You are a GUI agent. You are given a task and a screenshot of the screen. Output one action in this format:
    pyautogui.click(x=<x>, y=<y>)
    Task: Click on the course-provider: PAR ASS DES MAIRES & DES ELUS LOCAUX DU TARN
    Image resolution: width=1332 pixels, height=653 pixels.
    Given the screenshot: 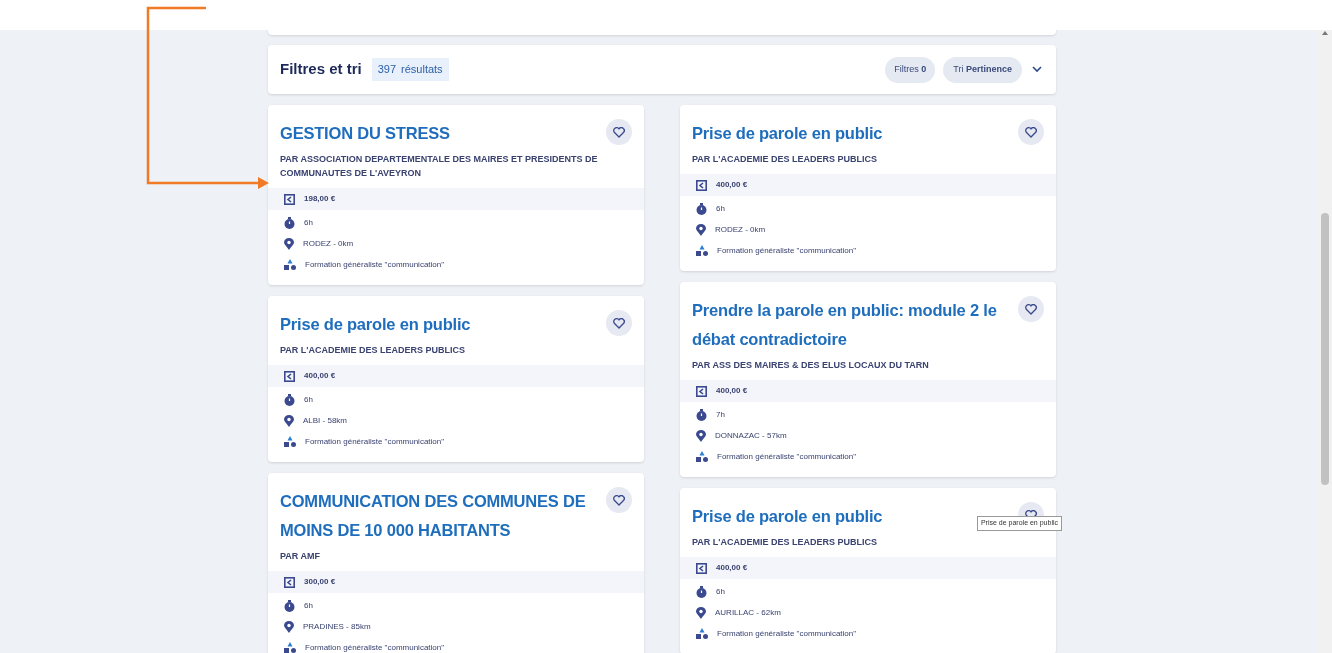 What is the action you would take?
    pyautogui.click(x=810, y=365)
    